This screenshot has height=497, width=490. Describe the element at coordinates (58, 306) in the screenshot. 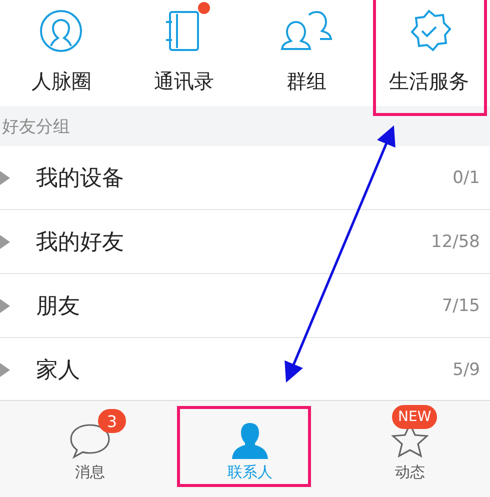

I see `group-name: 朋友` at that location.